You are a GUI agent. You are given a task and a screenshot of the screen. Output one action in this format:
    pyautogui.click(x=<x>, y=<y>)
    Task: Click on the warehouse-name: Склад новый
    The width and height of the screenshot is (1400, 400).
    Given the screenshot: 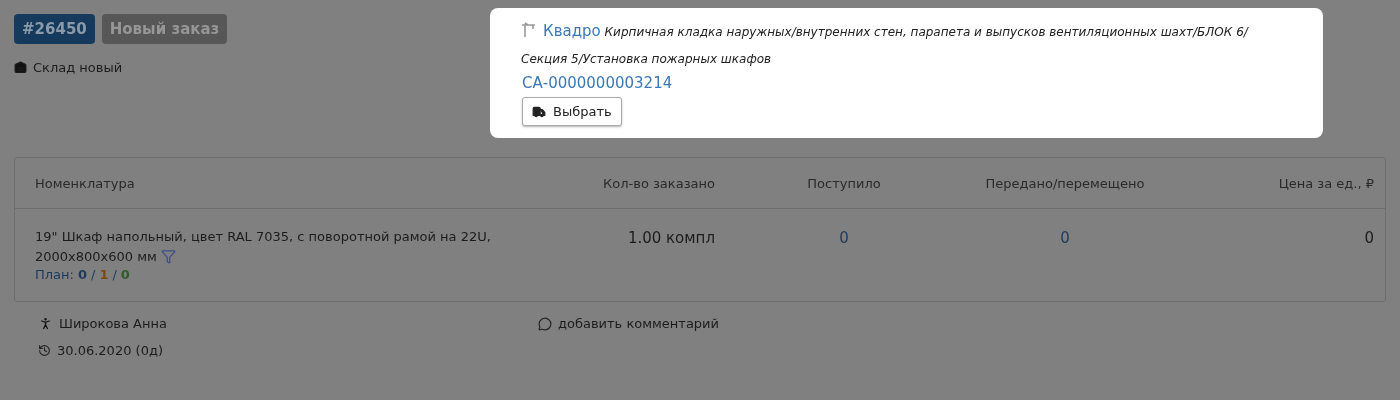 What is the action you would take?
    pyautogui.click(x=78, y=67)
    